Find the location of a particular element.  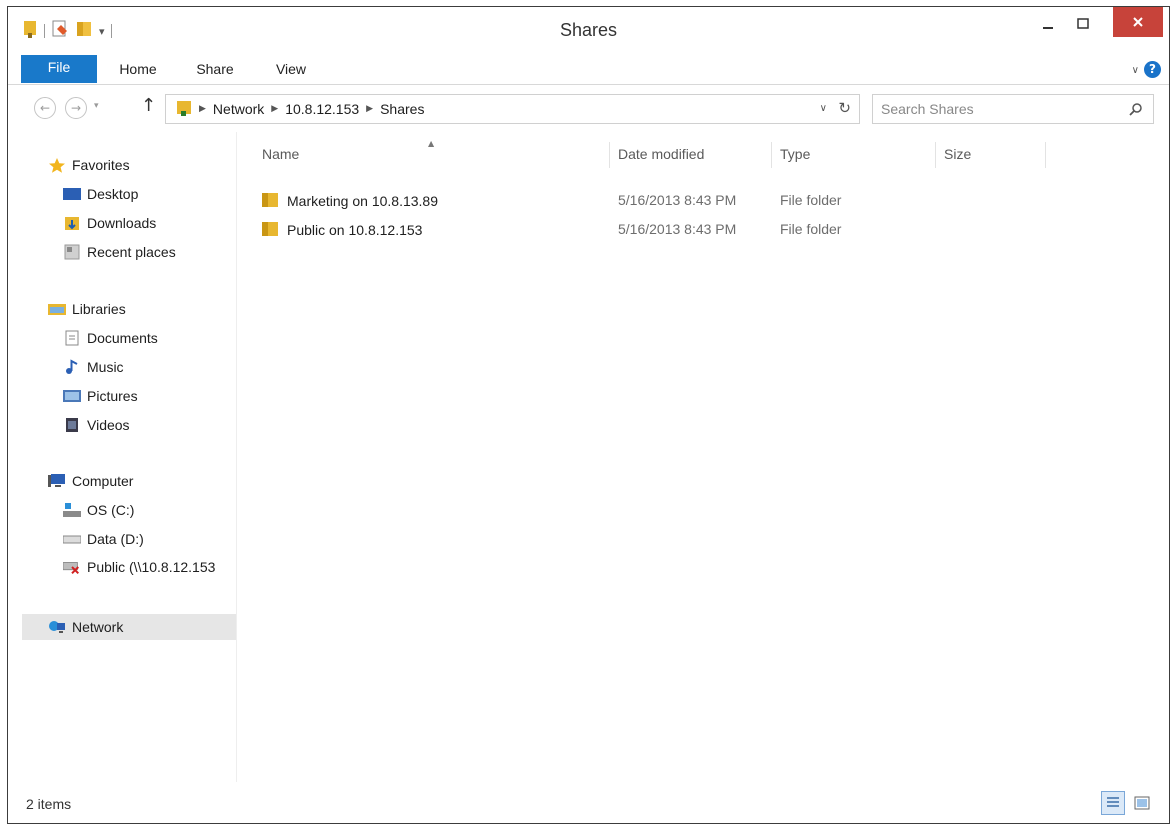

drive-icon is located at coordinates (72, 539).